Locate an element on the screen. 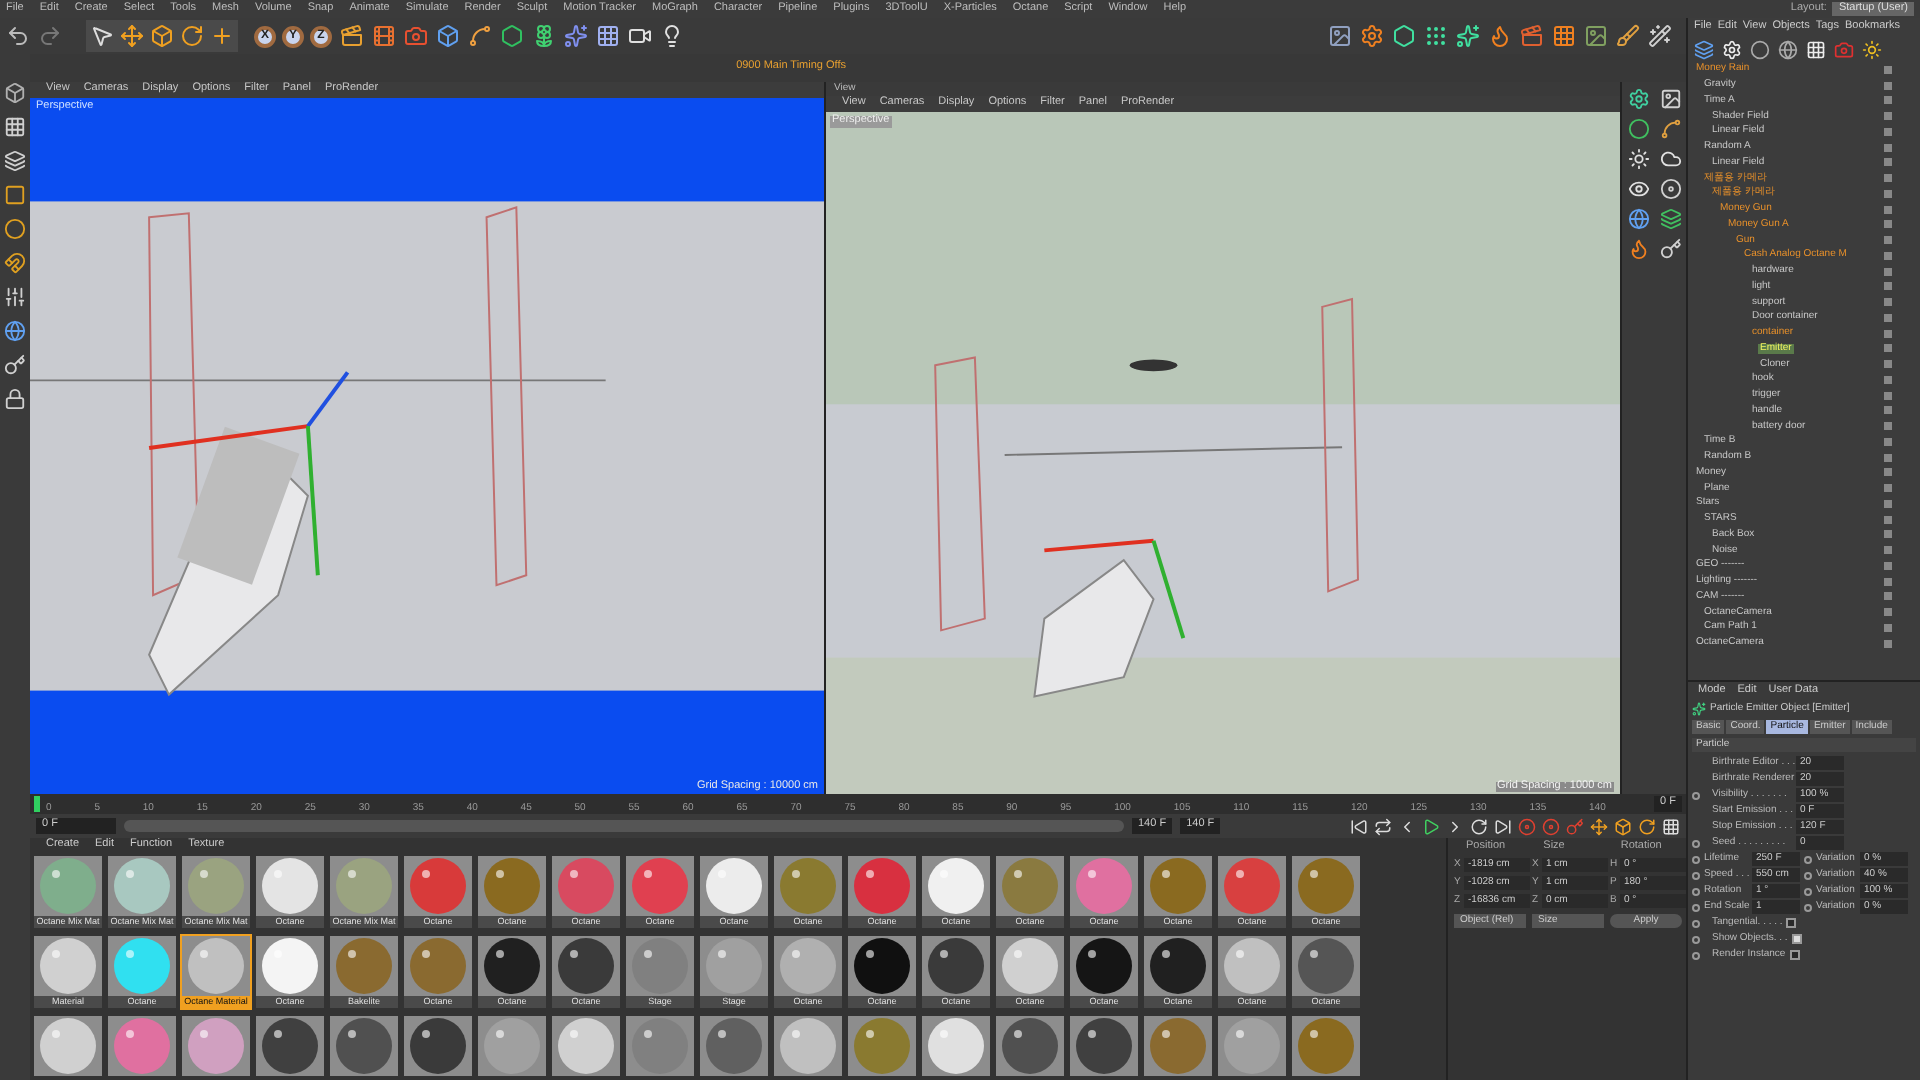  chevron-right-icon is located at coordinates (1455, 826).